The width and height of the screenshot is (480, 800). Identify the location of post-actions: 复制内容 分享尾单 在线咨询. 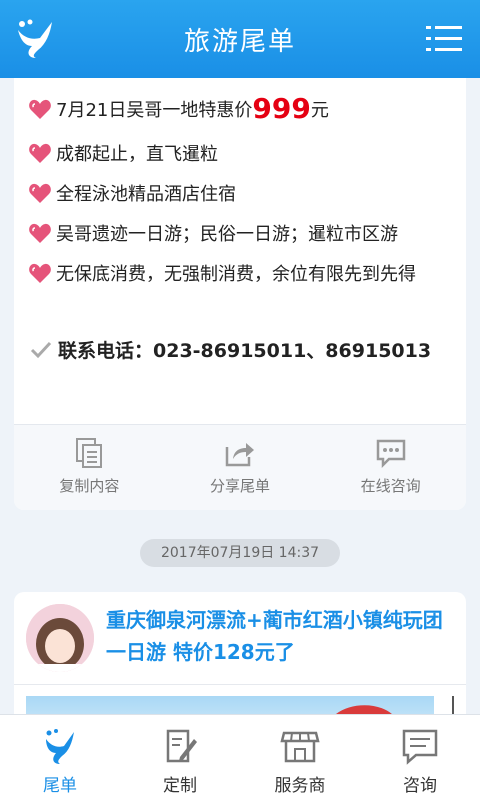
(240, 467).